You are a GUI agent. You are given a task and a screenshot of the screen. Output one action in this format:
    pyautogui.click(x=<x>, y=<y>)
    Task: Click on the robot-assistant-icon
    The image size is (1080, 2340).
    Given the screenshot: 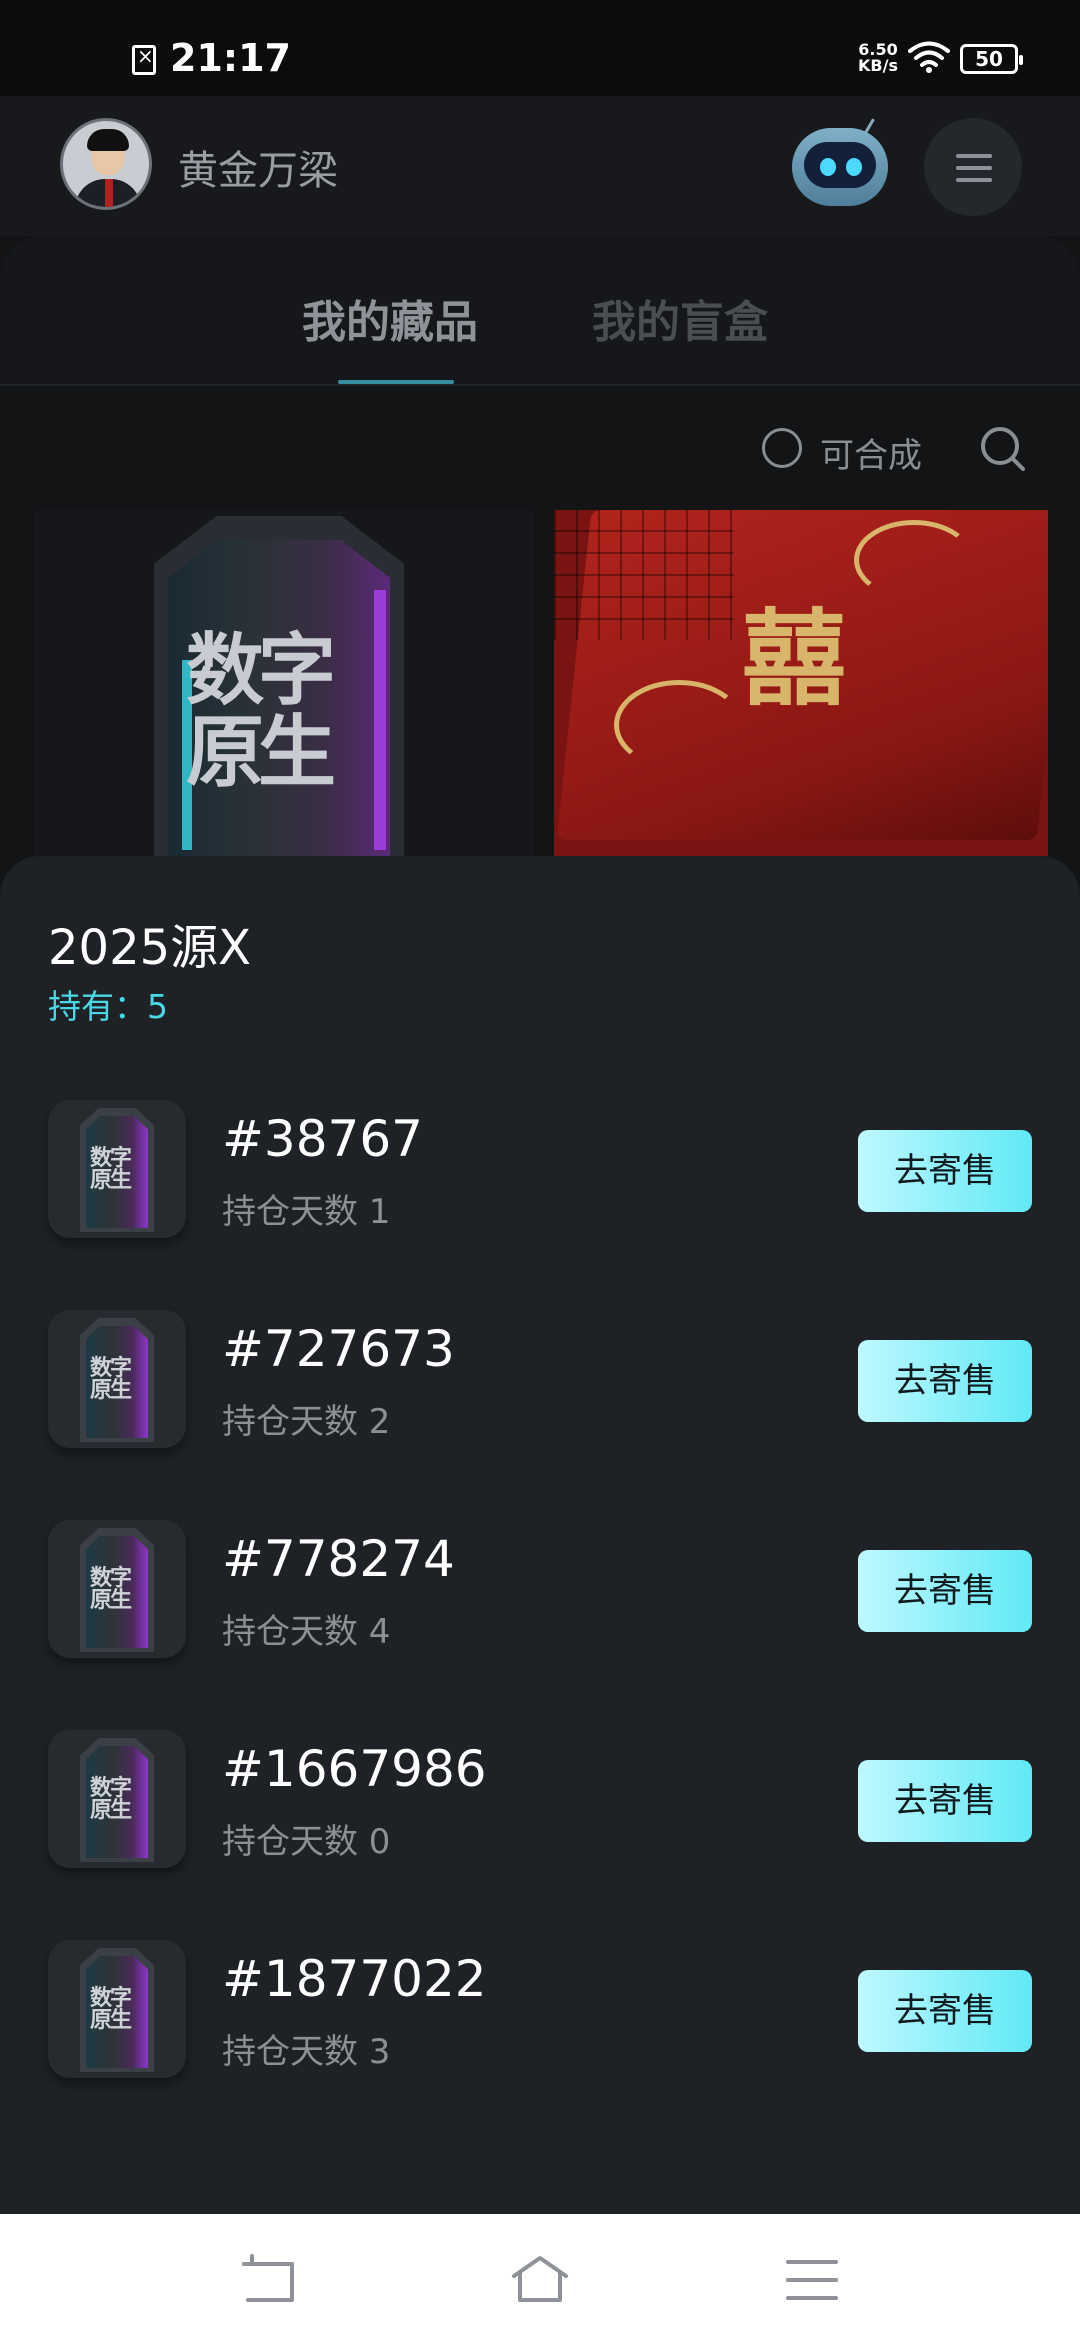 What is the action you would take?
    pyautogui.click(x=840, y=164)
    